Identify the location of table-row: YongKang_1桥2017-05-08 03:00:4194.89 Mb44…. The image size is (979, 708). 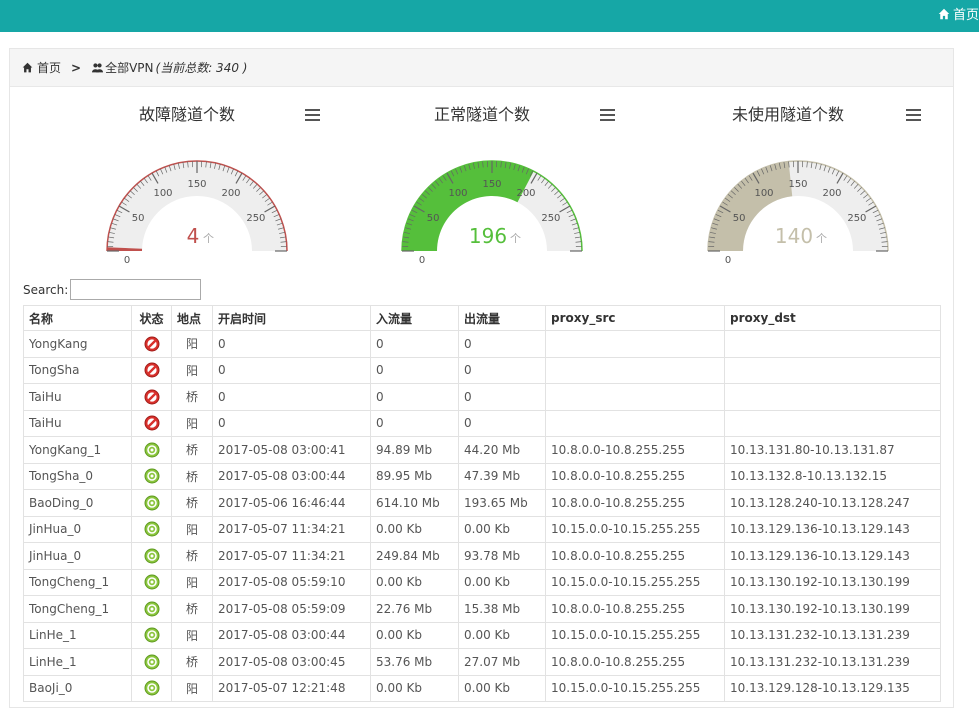
(482, 450).